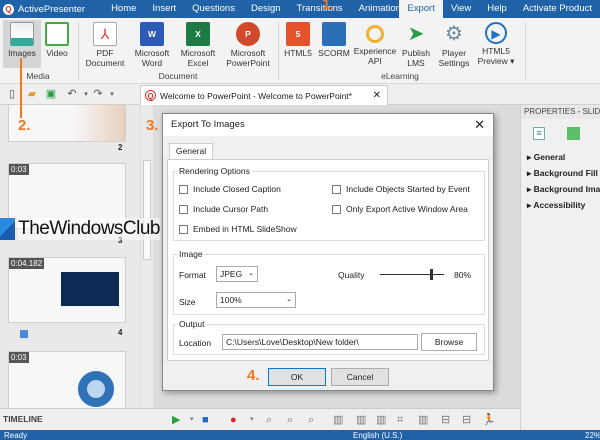 The image size is (600, 440). Describe the element at coordinates (57, 53) in the screenshot. I see `video-label: Video` at that location.